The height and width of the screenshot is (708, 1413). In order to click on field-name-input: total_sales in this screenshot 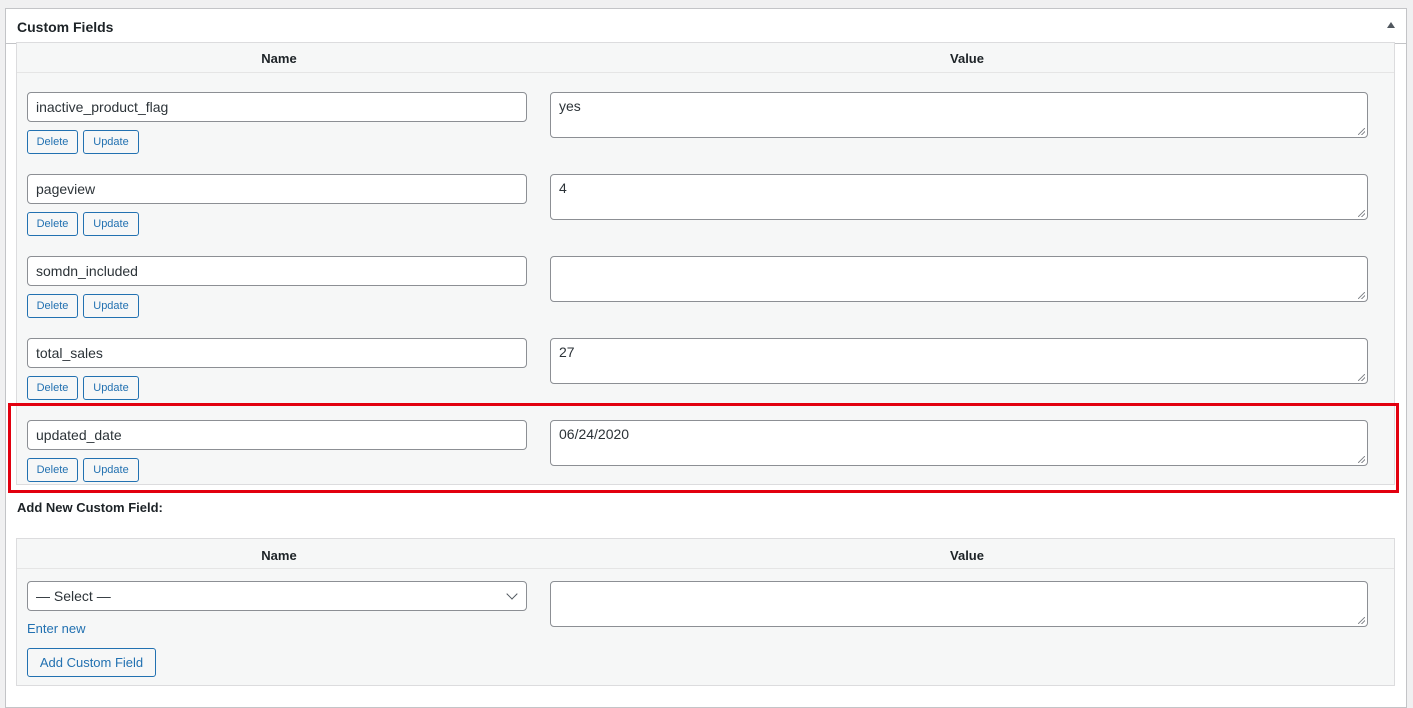, I will do `click(277, 353)`.